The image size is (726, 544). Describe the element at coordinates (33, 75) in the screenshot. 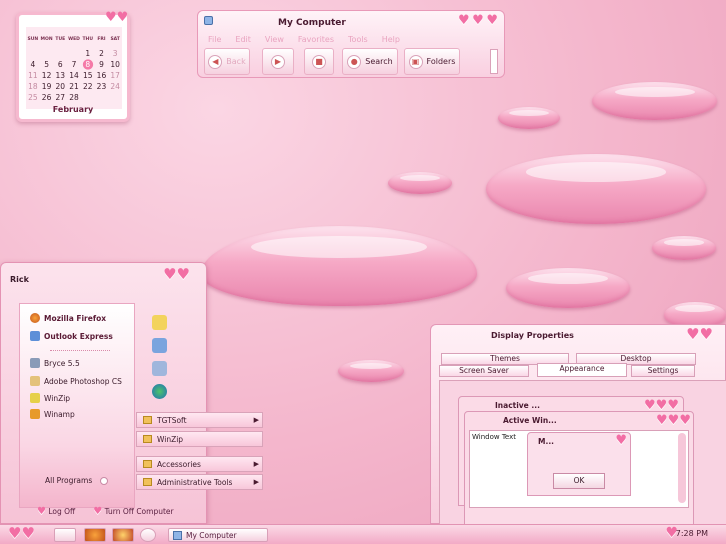

I see `calendar-day: 11` at that location.